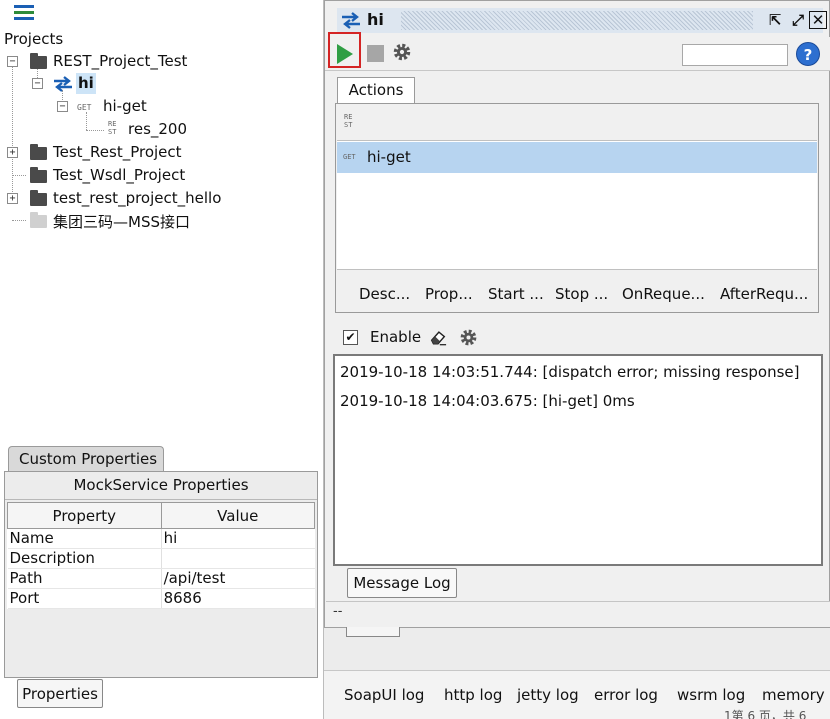 The image size is (830, 719). I want to click on detach-icon: ⇱, so click(775, 20).